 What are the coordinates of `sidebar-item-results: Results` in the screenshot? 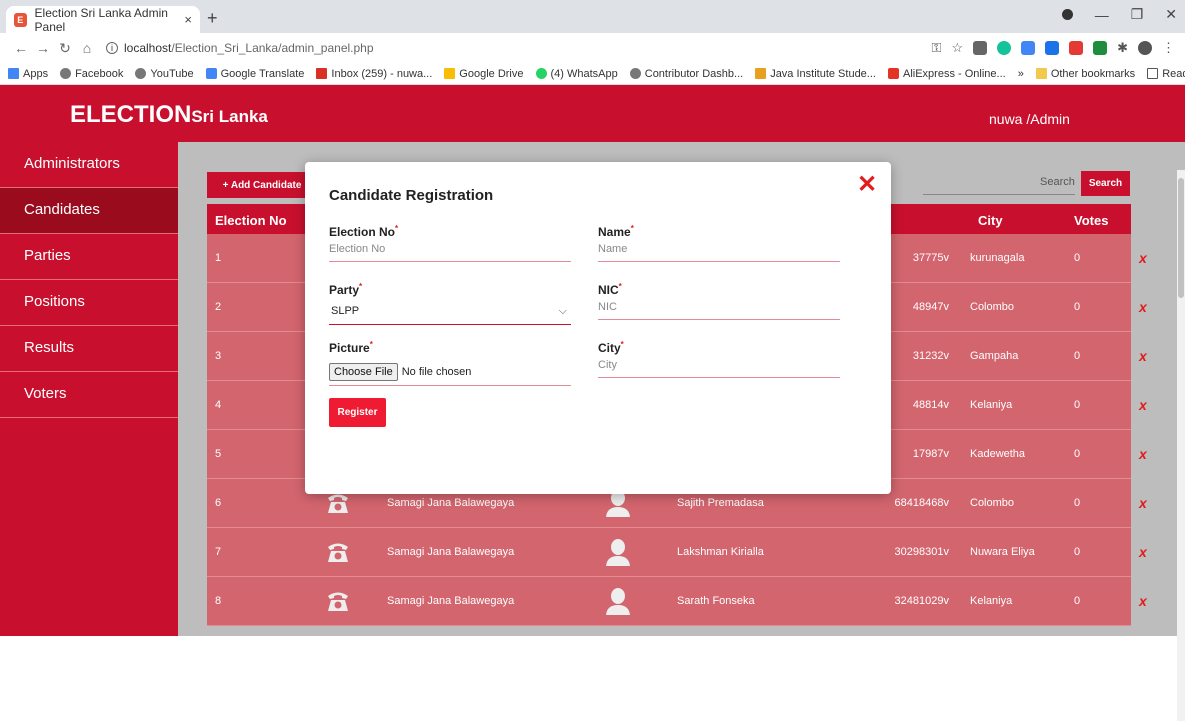 It's located at (89, 349).